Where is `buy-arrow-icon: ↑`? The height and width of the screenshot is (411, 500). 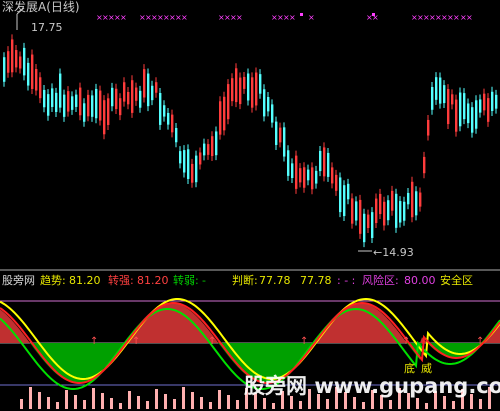
buy-arrow-icon: ↑ is located at coordinates (94, 341).